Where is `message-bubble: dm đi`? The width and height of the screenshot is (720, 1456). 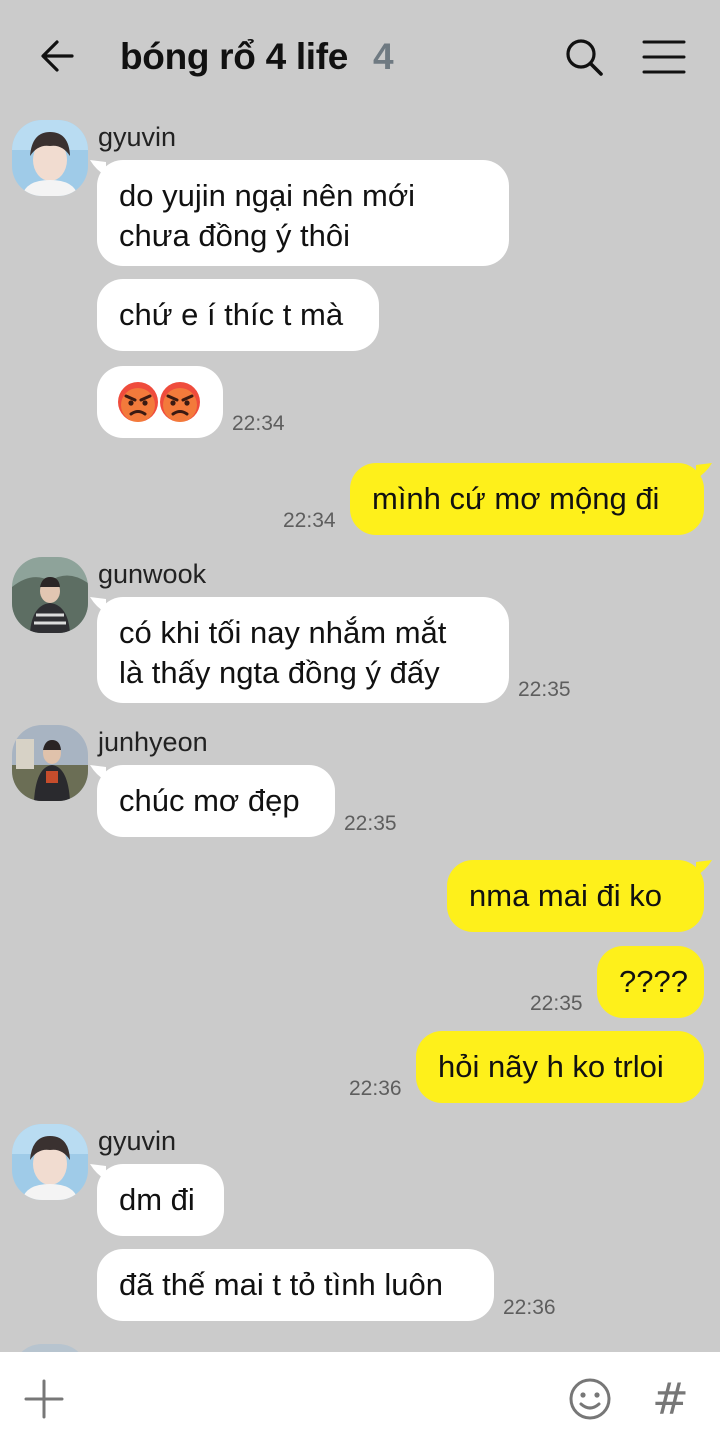 message-bubble: dm đi is located at coordinates (160, 1200).